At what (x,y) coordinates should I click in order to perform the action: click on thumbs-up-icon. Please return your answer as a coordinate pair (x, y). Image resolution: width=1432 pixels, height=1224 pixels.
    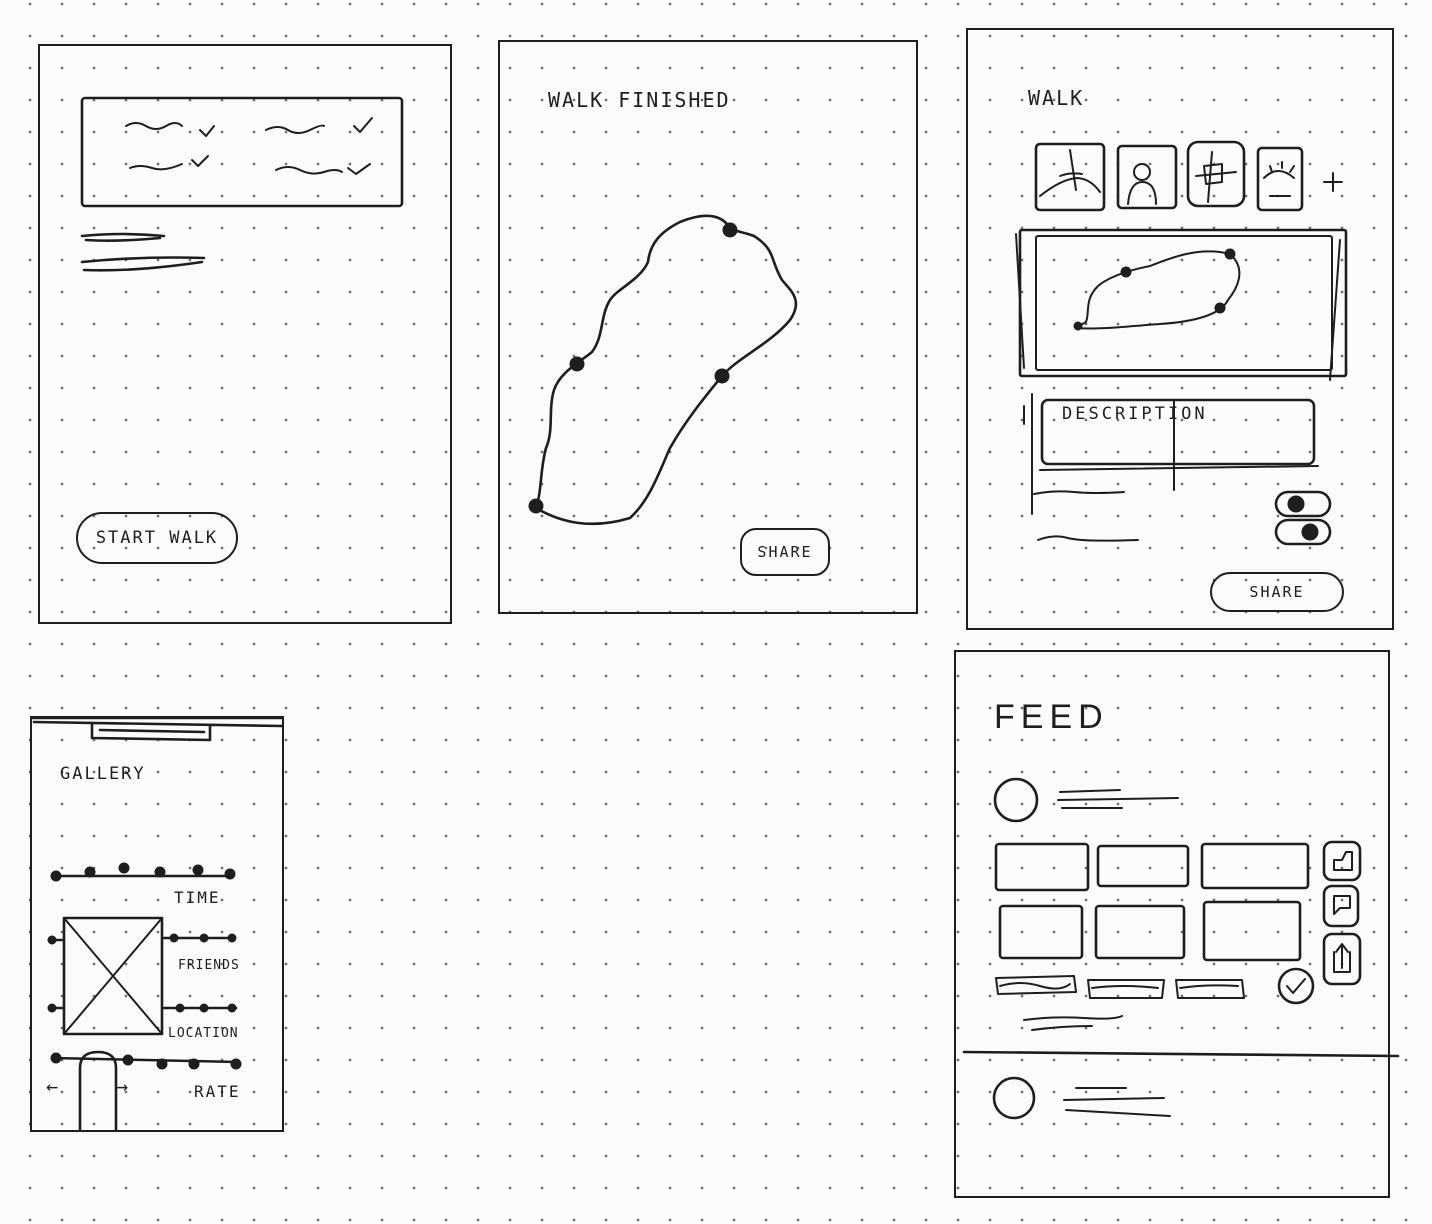
    Looking at the image, I should click on (1342, 861).